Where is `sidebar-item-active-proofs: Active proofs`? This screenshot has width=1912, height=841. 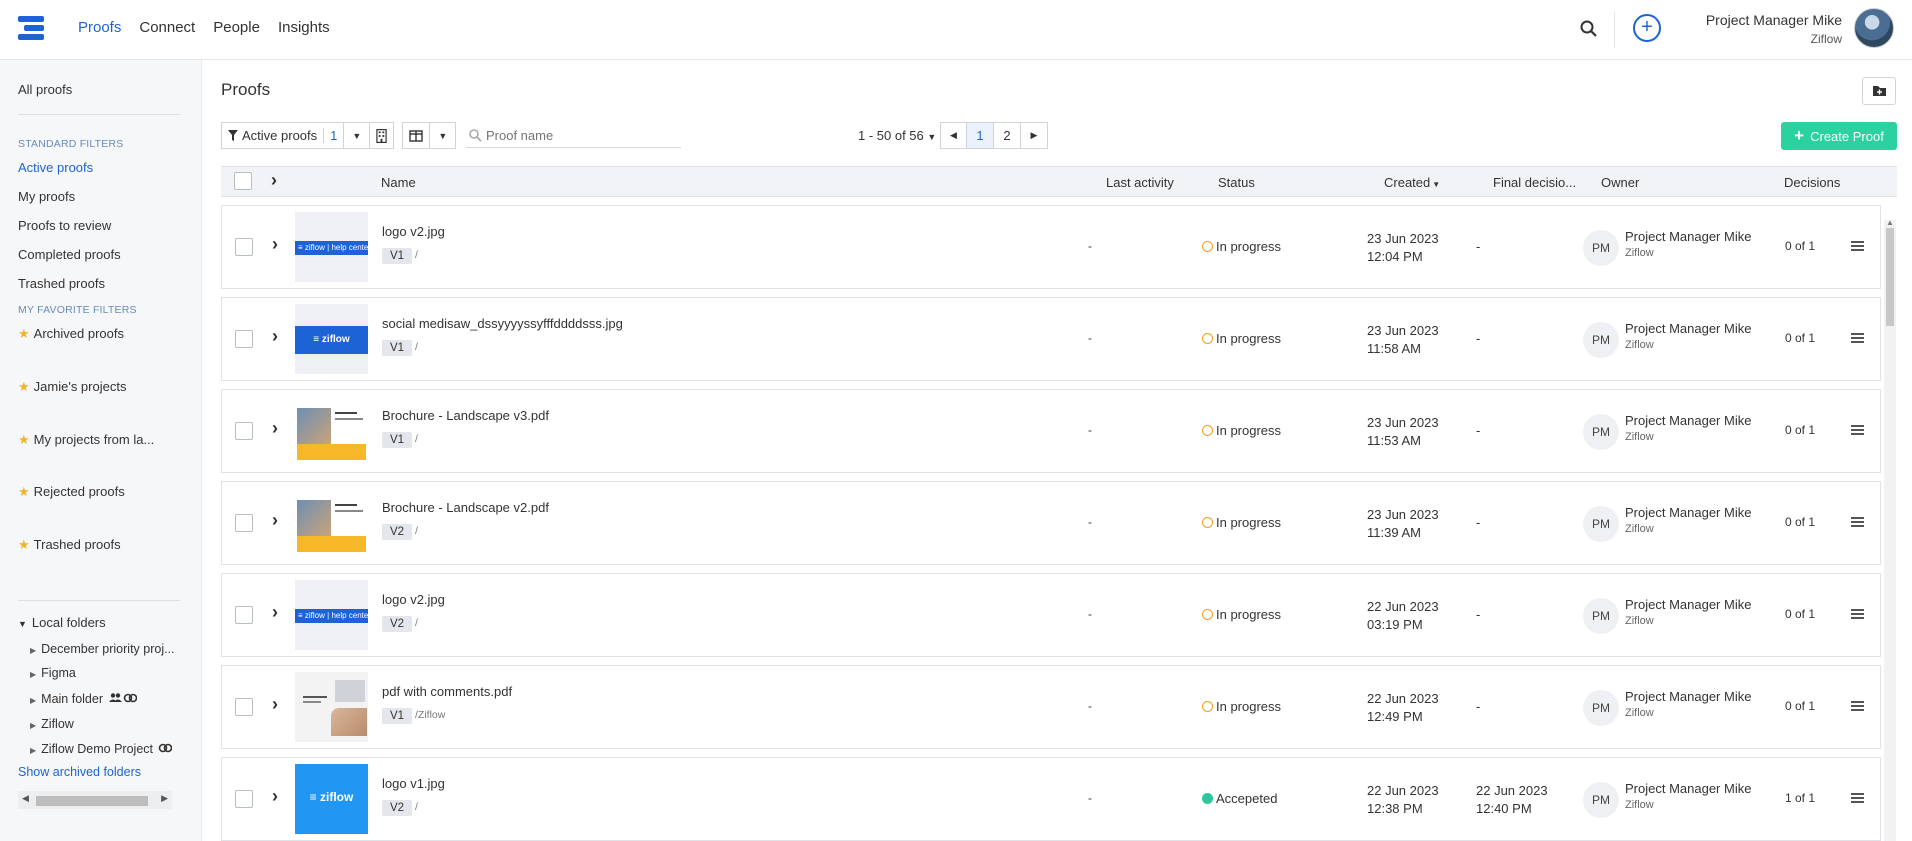 sidebar-item-active-proofs: Active proofs is located at coordinates (55, 167).